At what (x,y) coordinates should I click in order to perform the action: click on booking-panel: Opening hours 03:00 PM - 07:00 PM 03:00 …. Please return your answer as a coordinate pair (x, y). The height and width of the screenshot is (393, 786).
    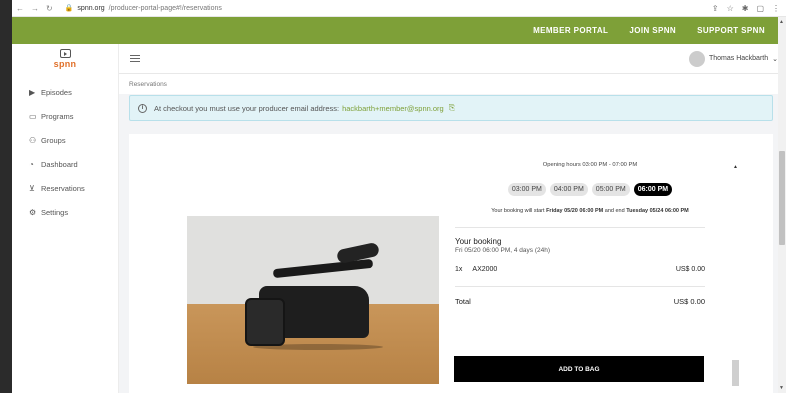
    Looking at the image, I should click on (585, 234).